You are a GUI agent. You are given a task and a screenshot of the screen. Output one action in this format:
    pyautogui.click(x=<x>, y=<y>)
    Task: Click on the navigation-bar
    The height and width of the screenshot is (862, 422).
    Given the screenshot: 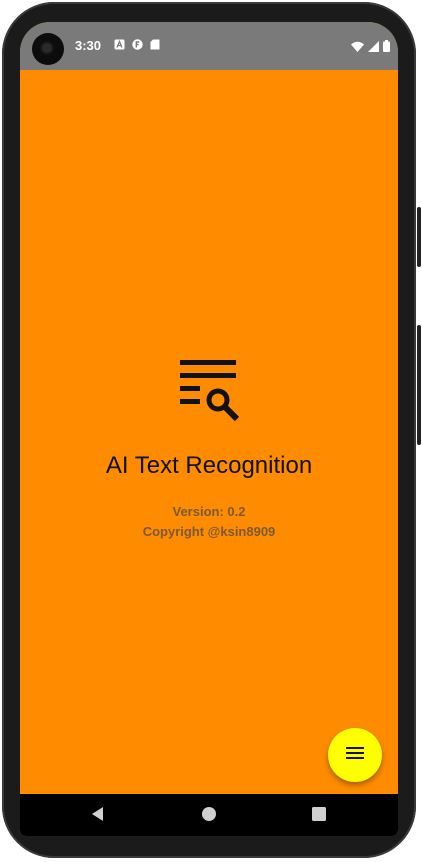 What is the action you would take?
    pyautogui.click(x=209, y=815)
    